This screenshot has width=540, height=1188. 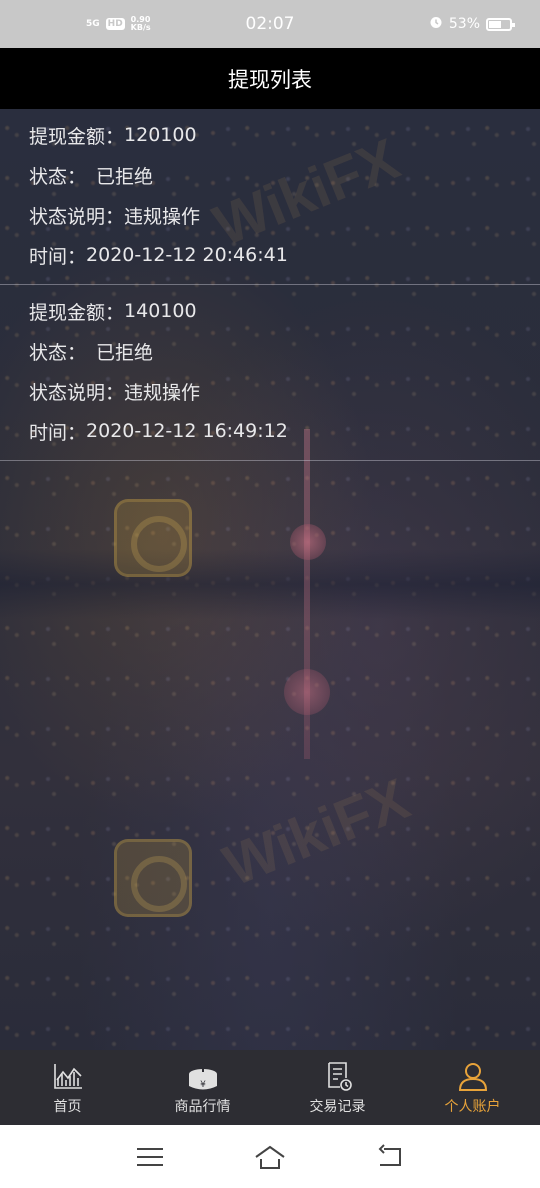 I want to click on status-right: 53%, so click(x=472, y=24).